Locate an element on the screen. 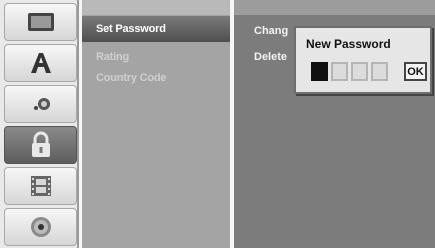 This screenshot has width=435, height=248. category-tile-film is located at coordinates (40, 186).